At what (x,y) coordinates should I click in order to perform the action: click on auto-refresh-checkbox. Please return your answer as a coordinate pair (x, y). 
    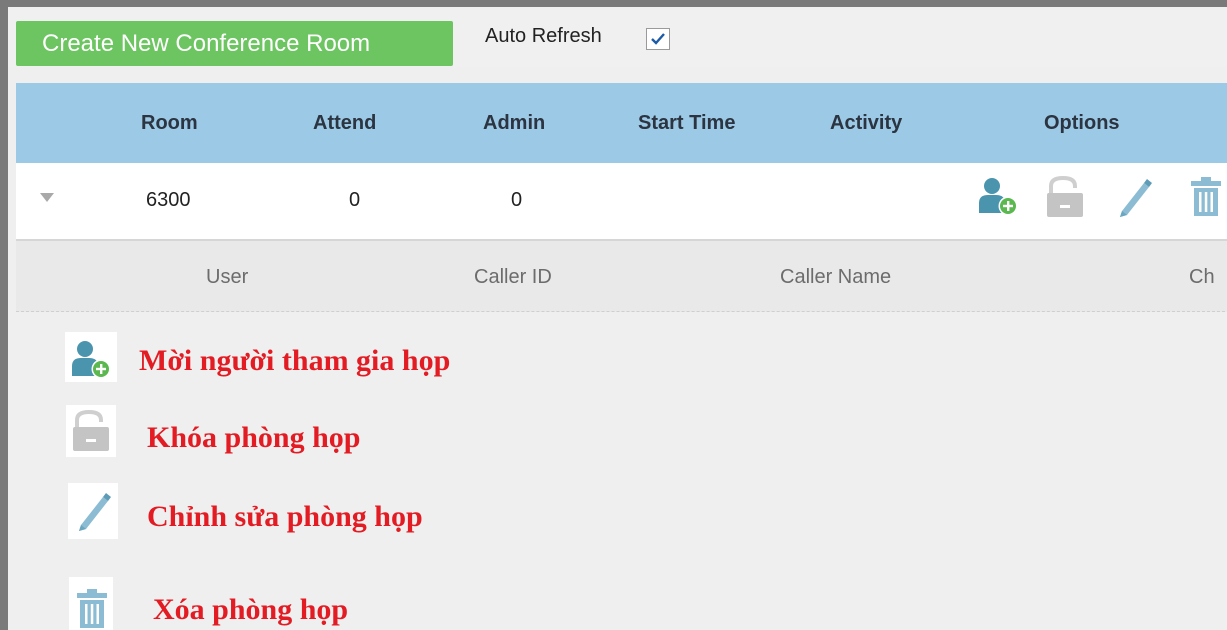
    Looking at the image, I should click on (658, 39).